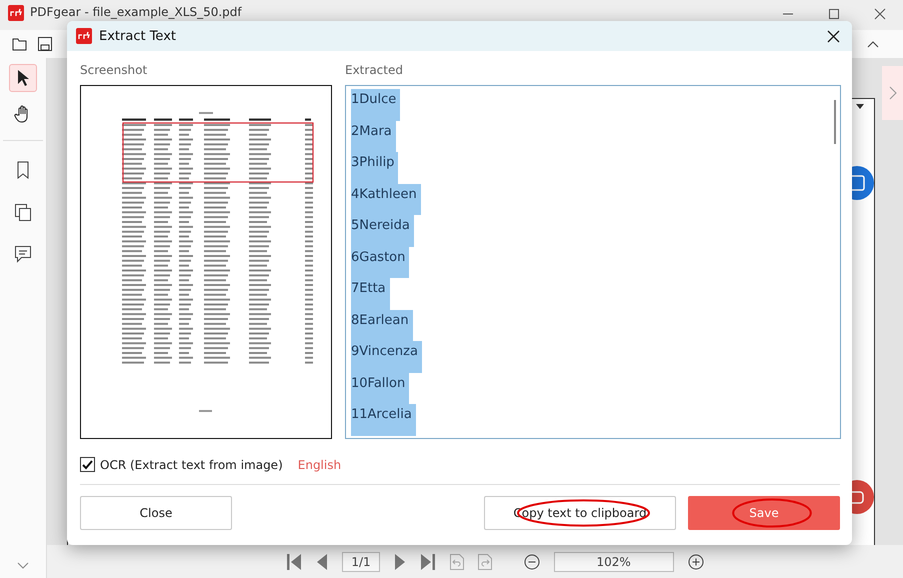 This screenshot has width=903, height=578. I want to click on pages-icon, so click(23, 212).